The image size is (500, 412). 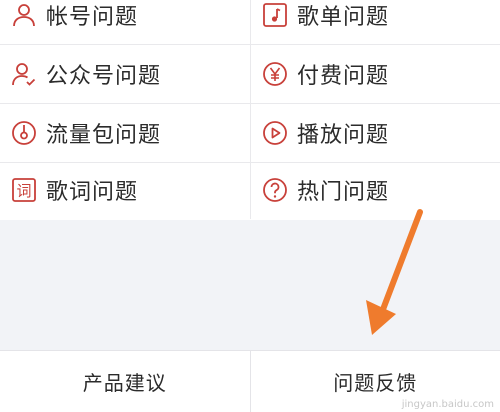 I want to click on grid-row: 帐号问题 歌单问题, so click(x=250, y=22).